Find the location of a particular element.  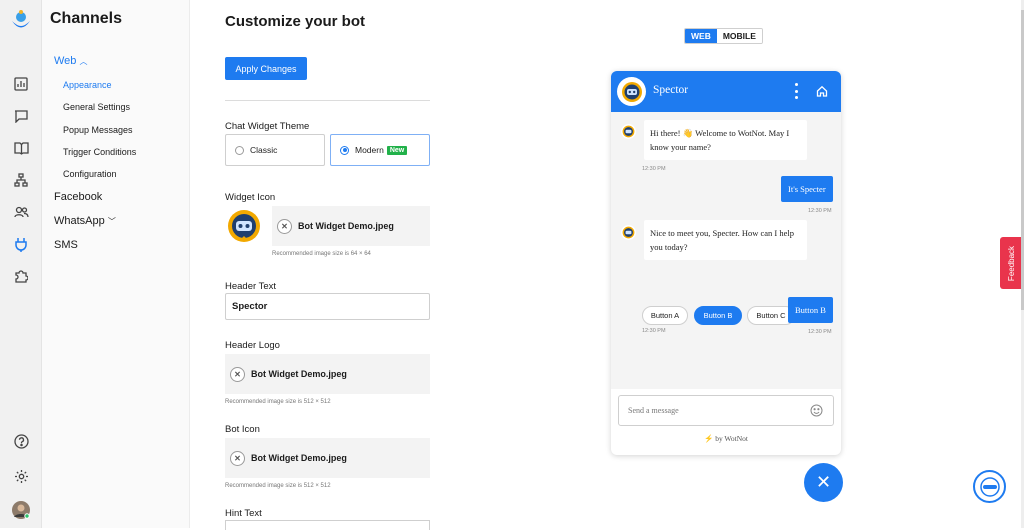

header-text-label: Header Text is located at coordinates (251, 286).